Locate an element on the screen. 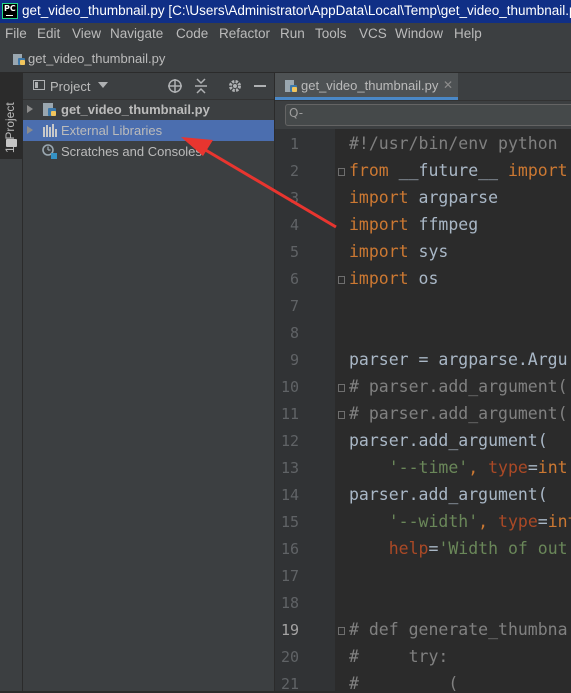  code-token: os is located at coordinates (428, 278).